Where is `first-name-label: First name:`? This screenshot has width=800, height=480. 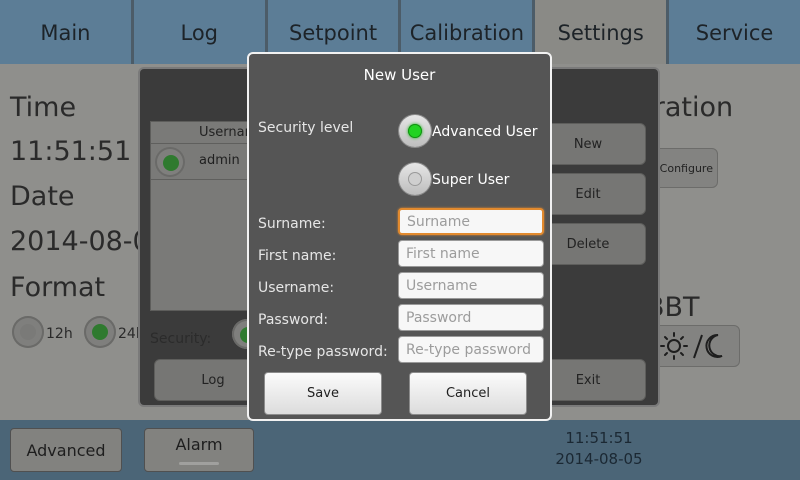
first-name-label: First name: is located at coordinates (297, 256).